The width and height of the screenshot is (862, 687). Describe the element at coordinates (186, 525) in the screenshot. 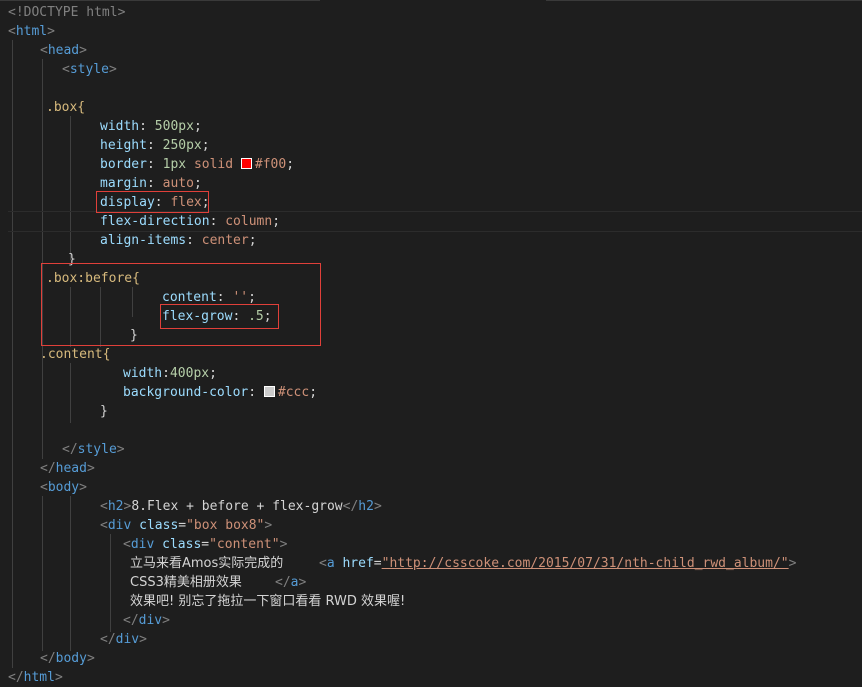

I see `code-line-28: <div class="box box8">` at that location.